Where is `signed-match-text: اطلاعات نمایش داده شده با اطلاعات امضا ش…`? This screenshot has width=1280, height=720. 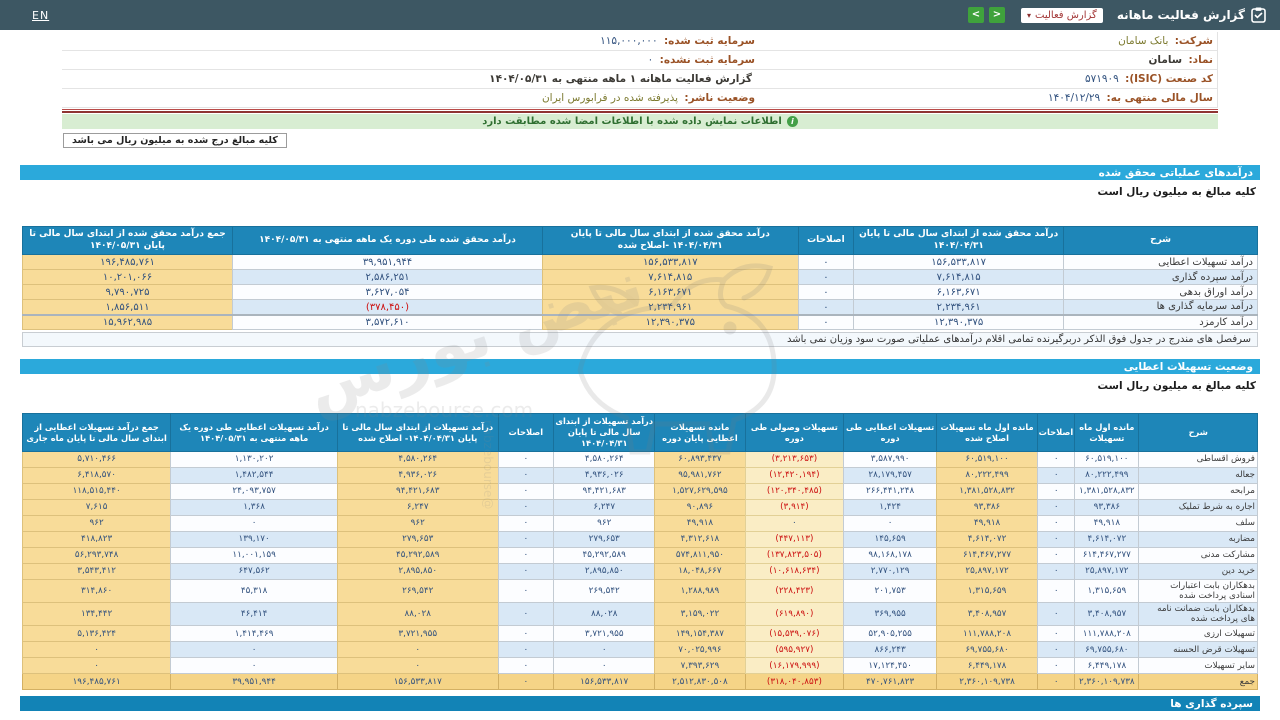 signed-match-text: اطلاعات نمایش داده شده با اطلاعات امضا ش… is located at coordinates (632, 121).